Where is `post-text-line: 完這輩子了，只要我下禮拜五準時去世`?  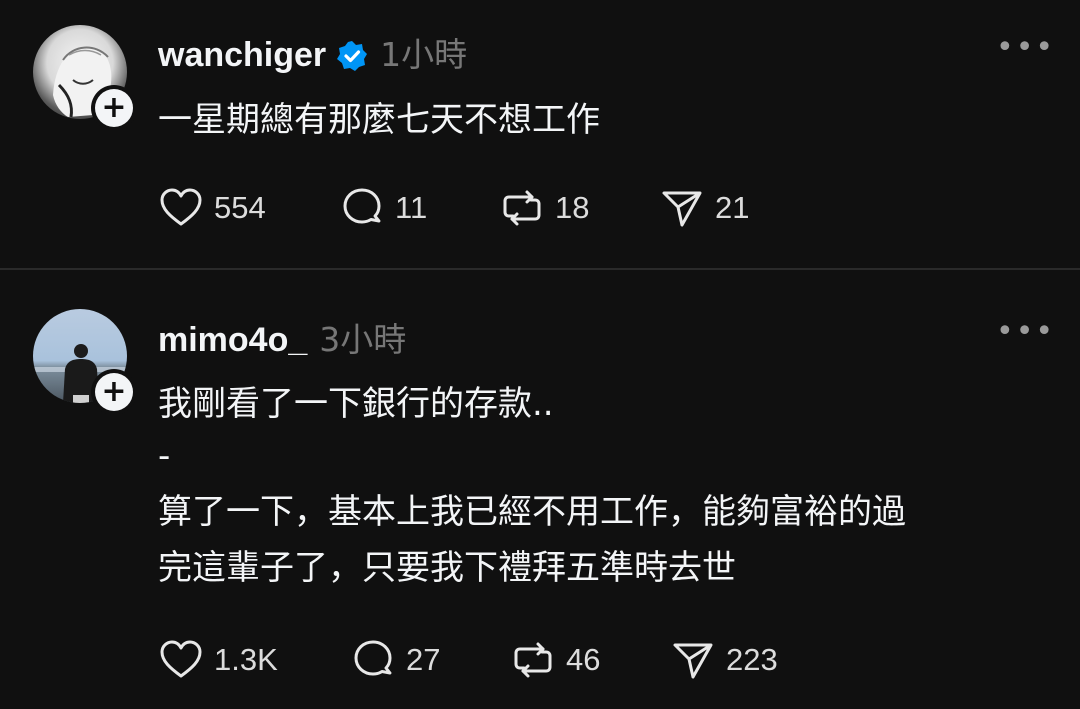 post-text-line: 完這輩子了，只要我下禮拜五準時去世 is located at coordinates (447, 568).